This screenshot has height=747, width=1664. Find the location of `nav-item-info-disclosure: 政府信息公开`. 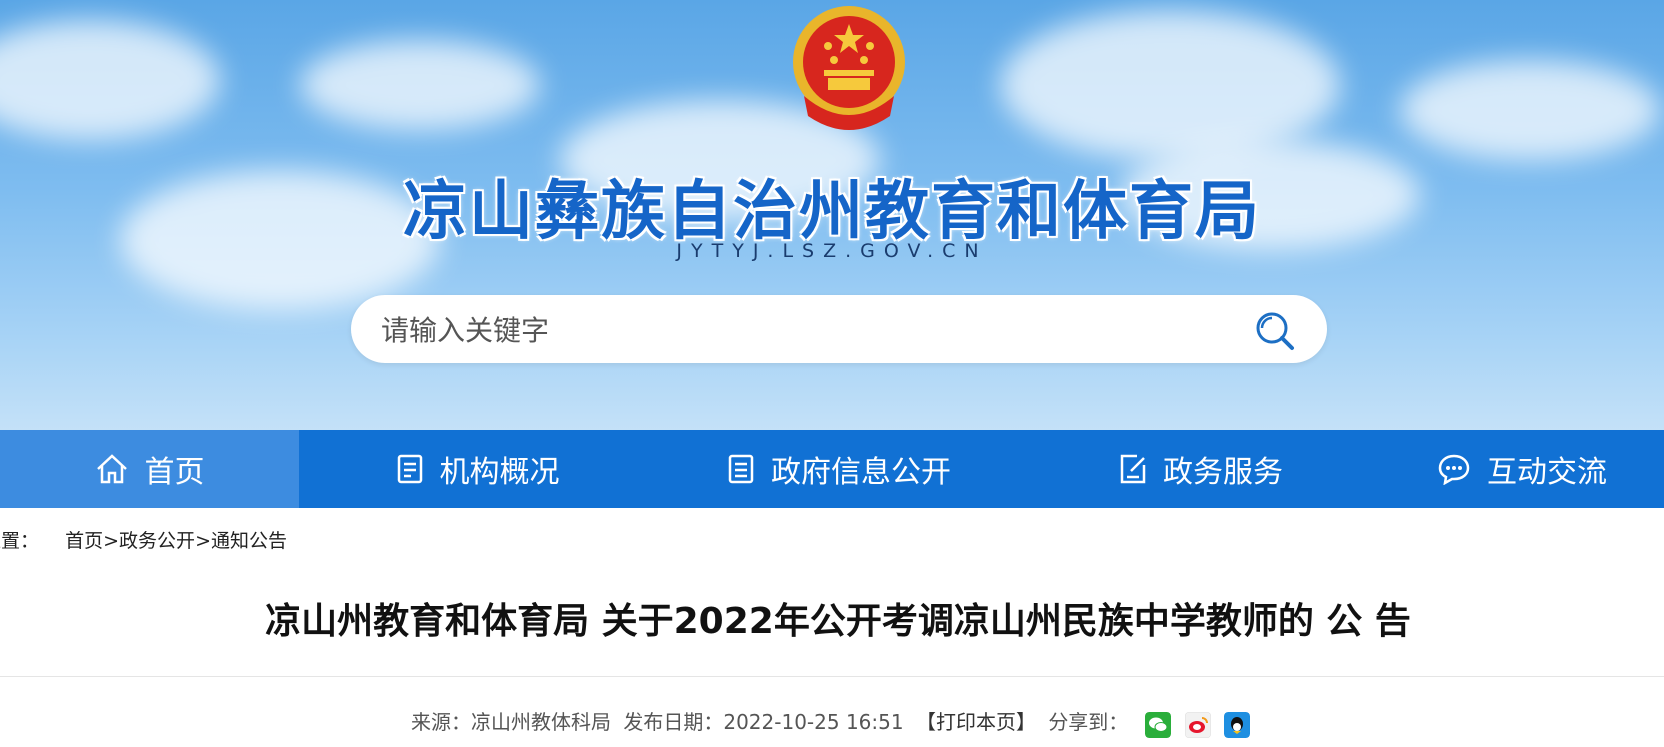

nav-item-info-disclosure: 政府信息公开 is located at coordinates (839, 469).